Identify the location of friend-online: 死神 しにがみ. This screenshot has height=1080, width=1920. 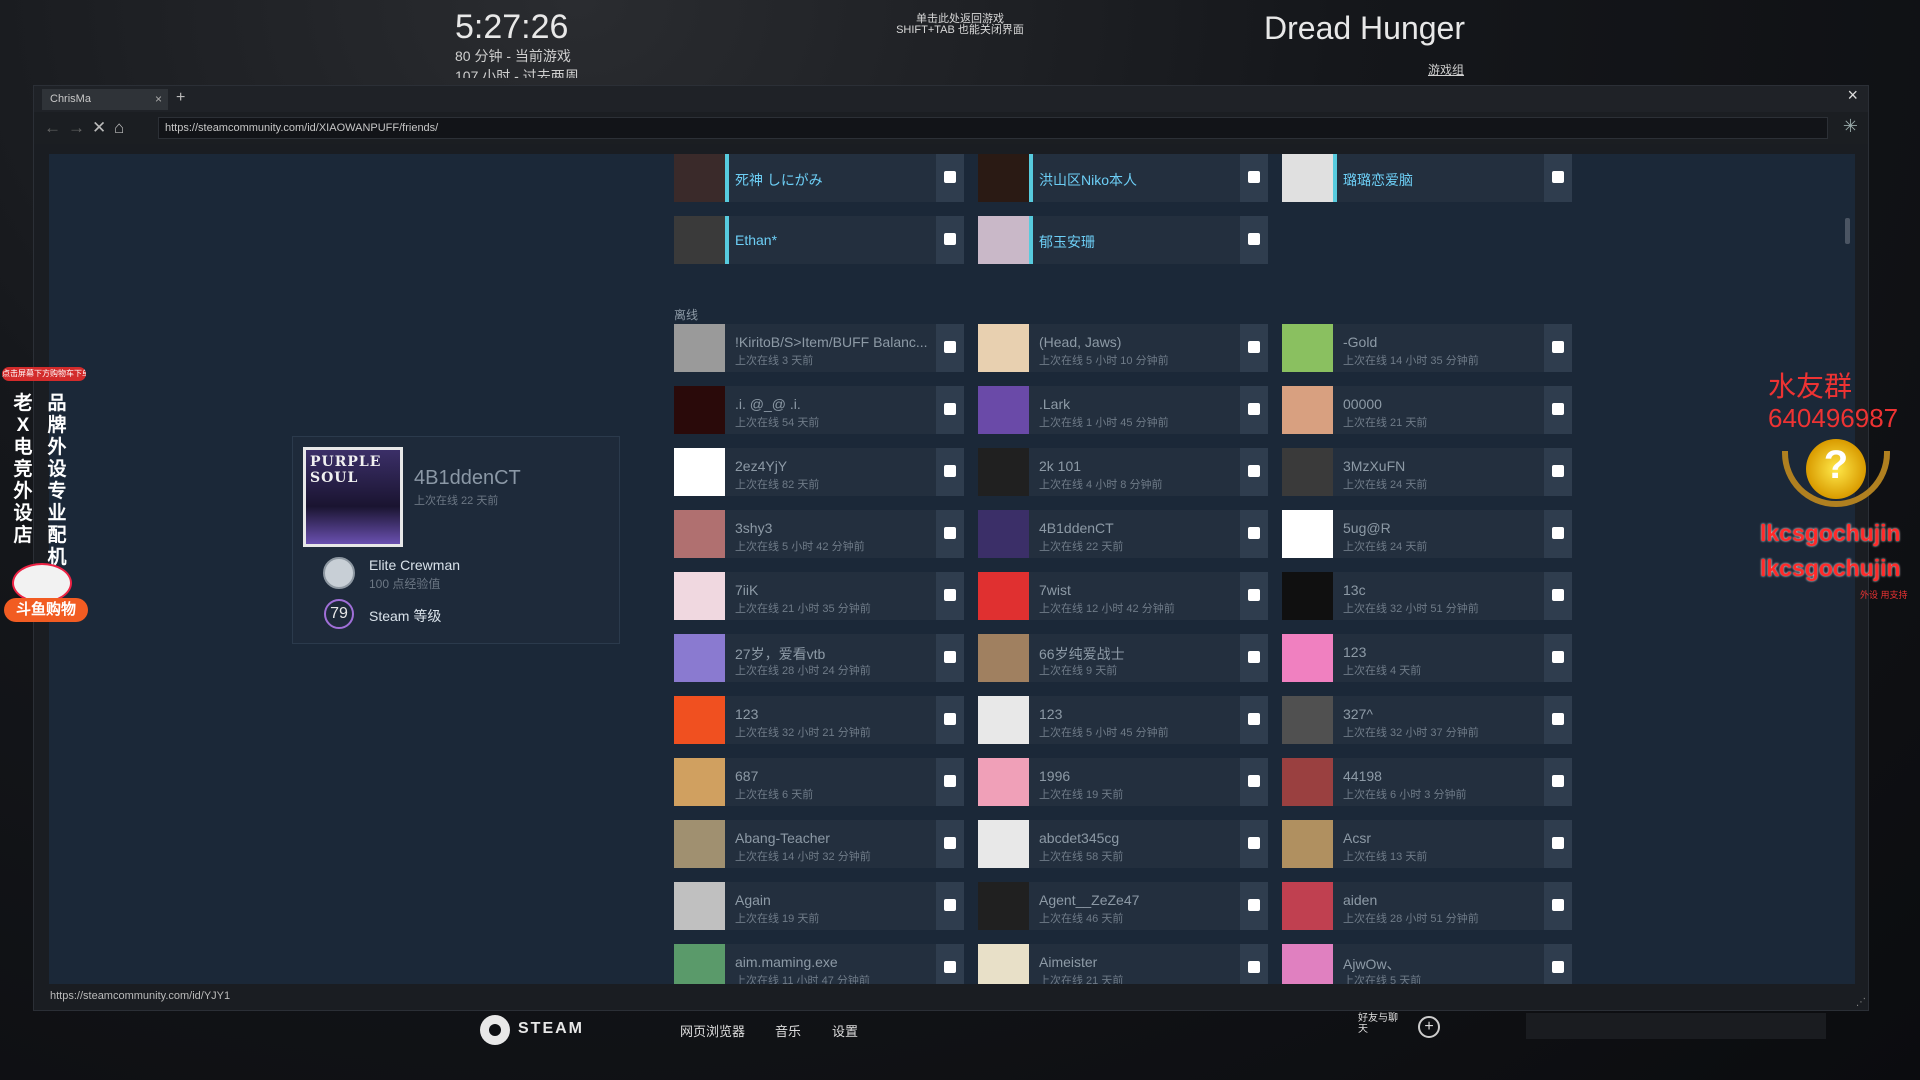
(819, 178).